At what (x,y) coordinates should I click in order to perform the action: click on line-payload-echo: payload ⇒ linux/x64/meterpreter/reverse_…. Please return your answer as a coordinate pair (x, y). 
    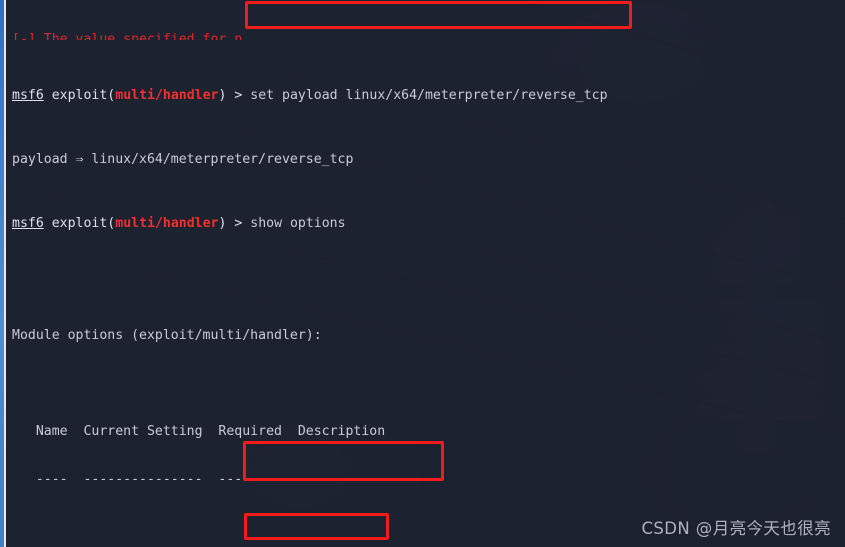
    Looking at the image, I should click on (183, 159).